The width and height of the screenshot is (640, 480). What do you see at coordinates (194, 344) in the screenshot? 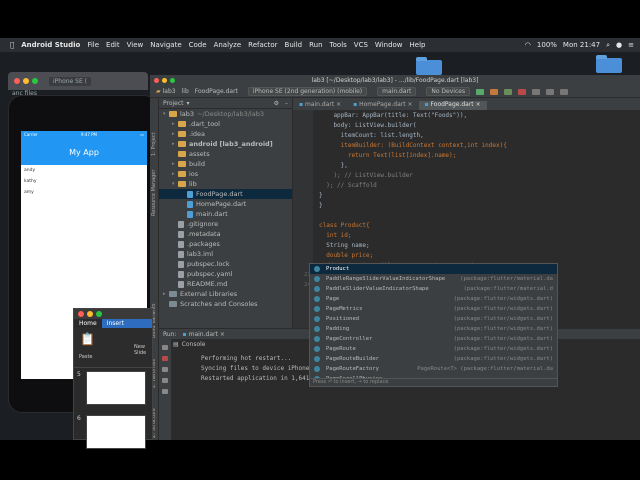
I see `console-tab: Console` at bounding box center [194, 344].